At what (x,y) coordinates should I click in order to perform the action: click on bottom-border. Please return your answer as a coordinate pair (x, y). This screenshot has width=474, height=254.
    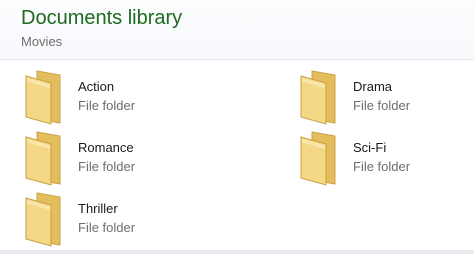
    Looking at the image, I should click on (237, 252).